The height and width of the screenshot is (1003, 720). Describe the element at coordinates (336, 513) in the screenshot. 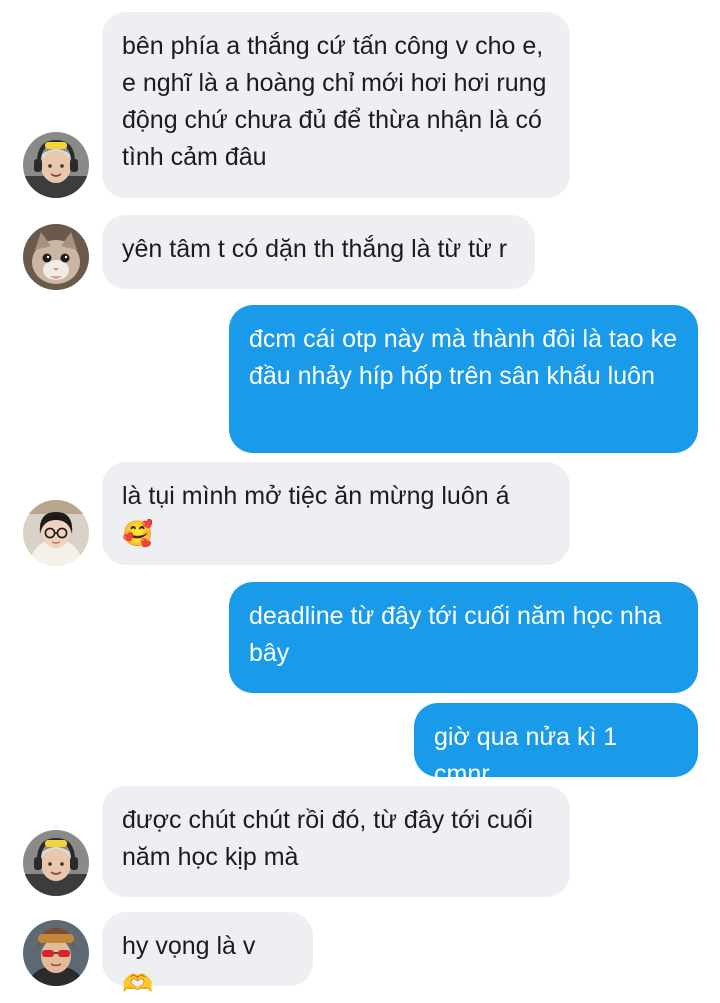

I see `incoming-message-bubble: là tụi mình mở tiệc ăn mừng luôn á 🥰` at that location.